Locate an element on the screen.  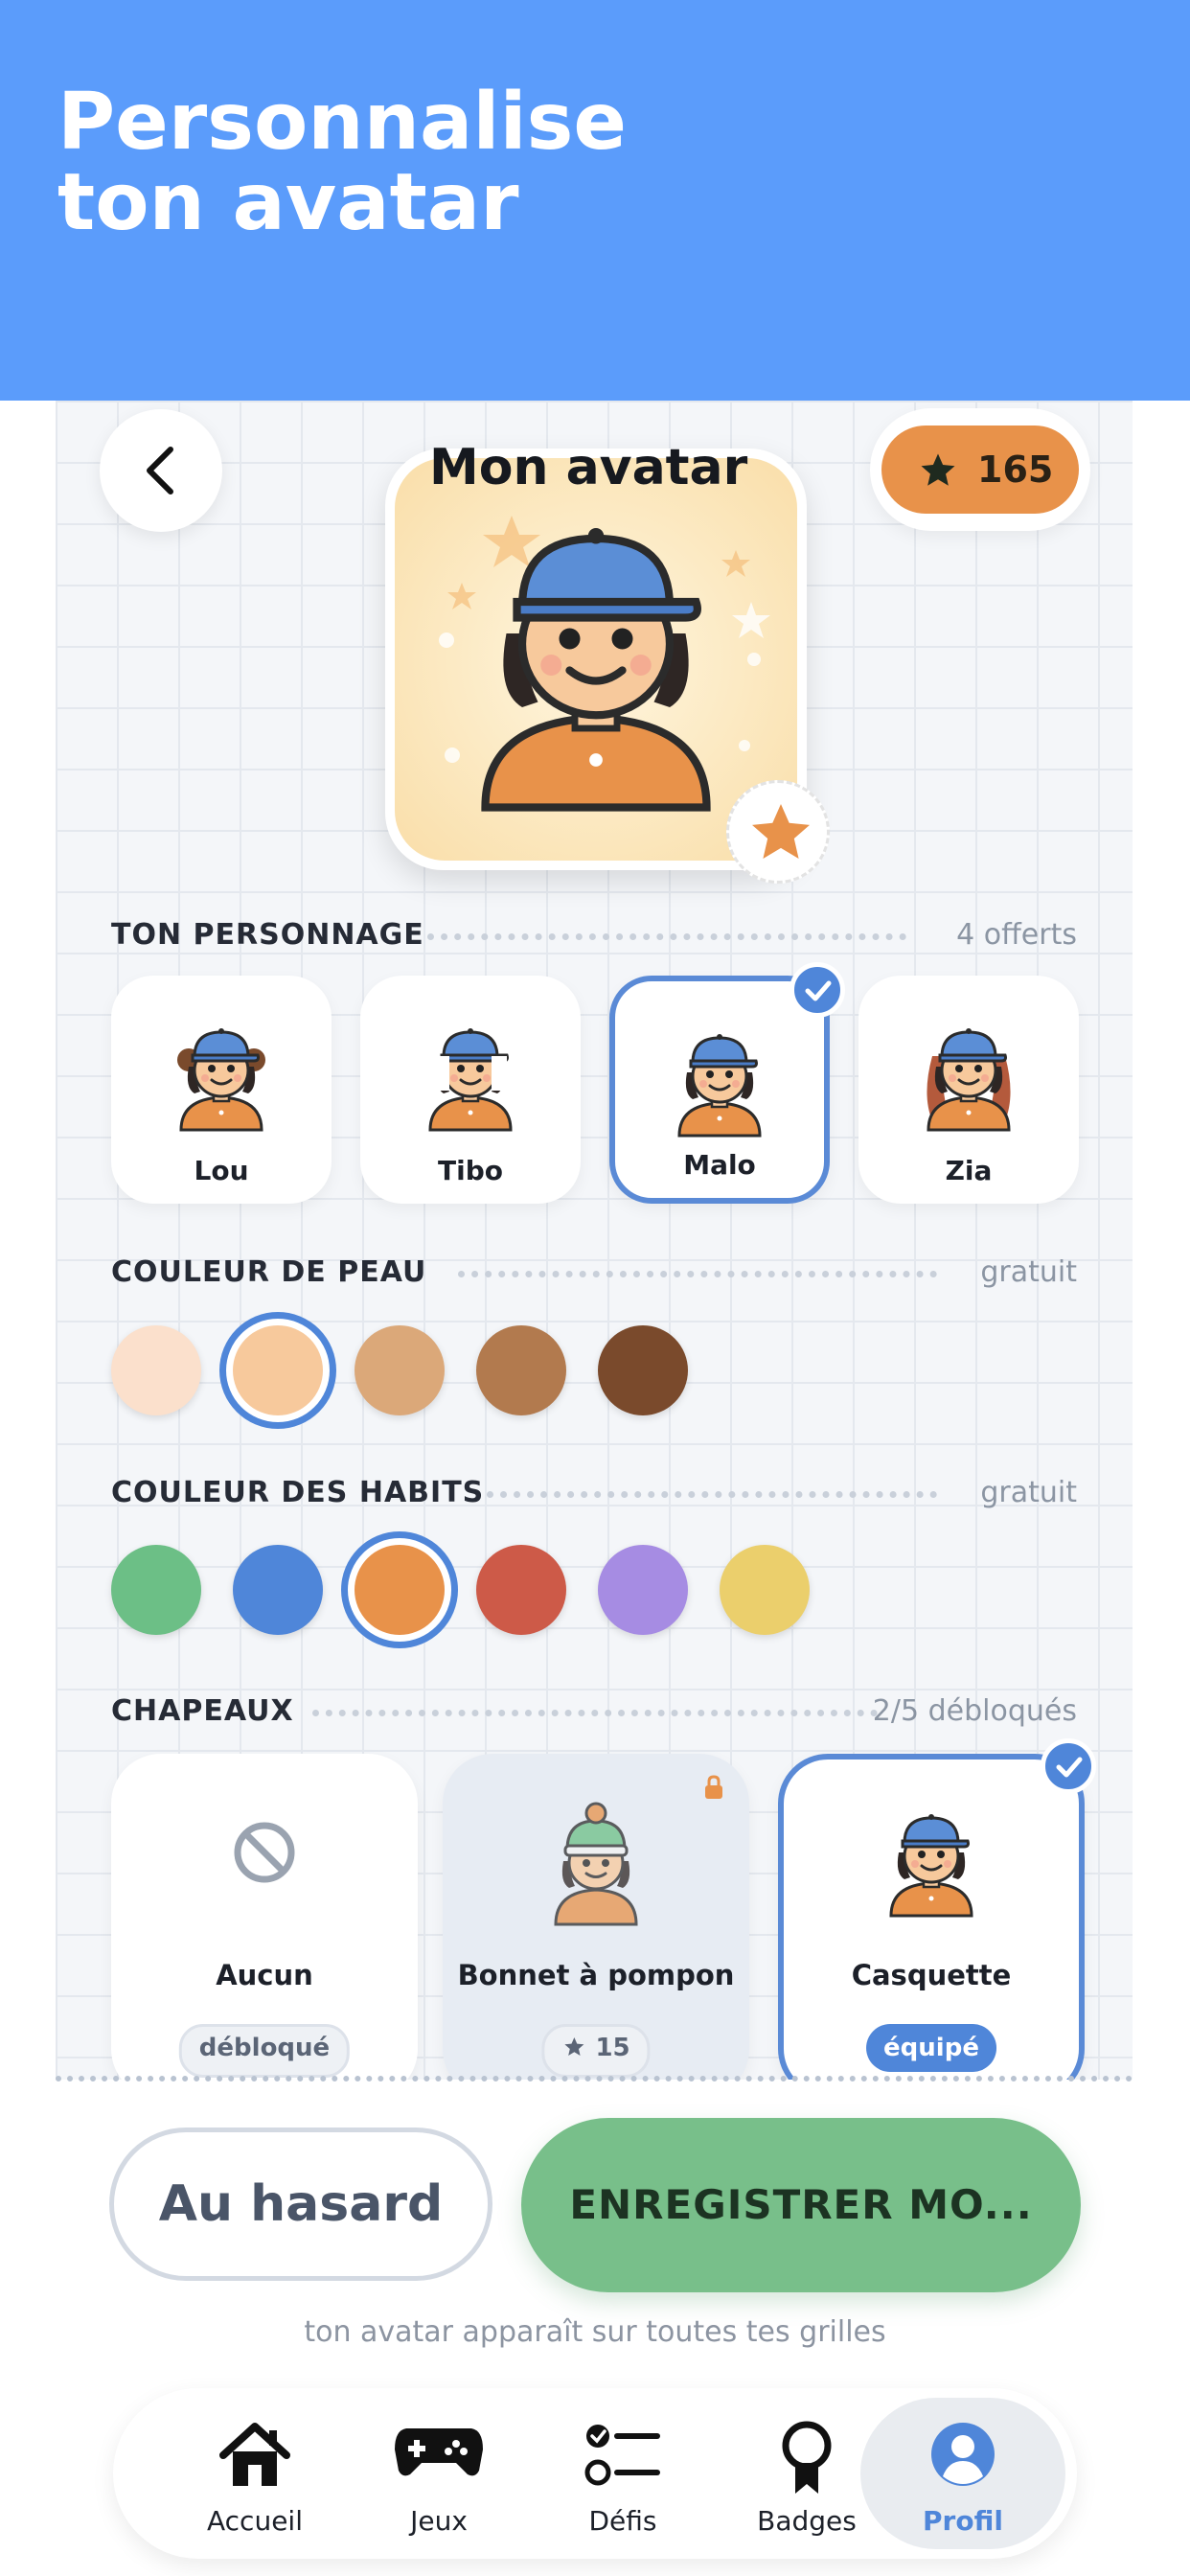
section-meta-character: 4 offerts is located at coordinates (1016, 935).